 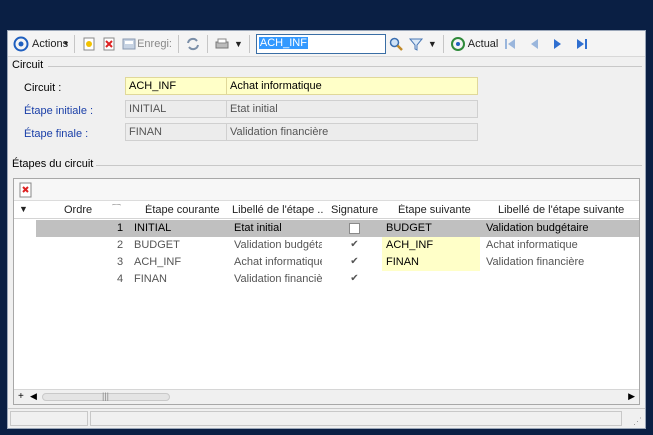 What do you see at coordinates (78, 210) in the screenshot?
I see `column-header-order: Ordre` at bounding box center [78, 210].